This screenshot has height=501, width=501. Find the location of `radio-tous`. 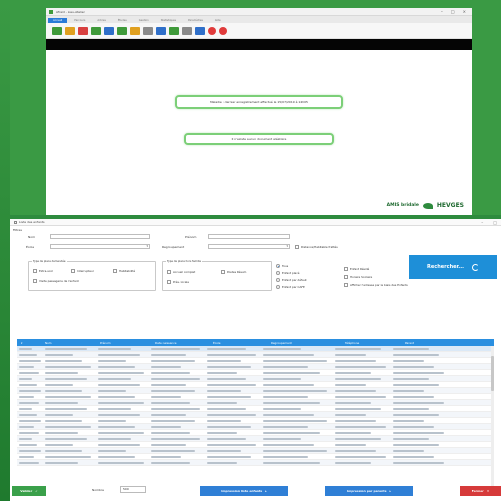

radio-tous is located at coordinates (278, 266).